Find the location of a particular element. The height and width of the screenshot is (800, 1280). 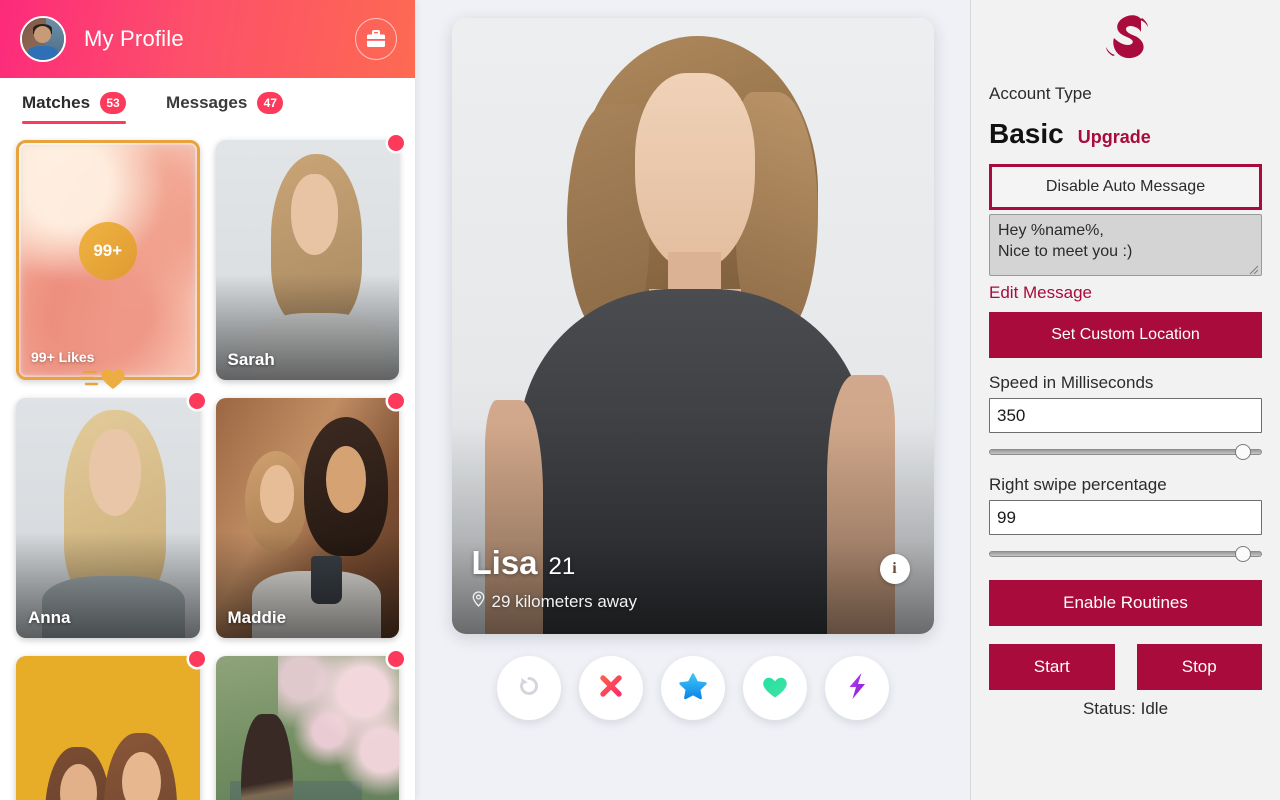

swipe-action-bar is located at coordinates (692, 688).